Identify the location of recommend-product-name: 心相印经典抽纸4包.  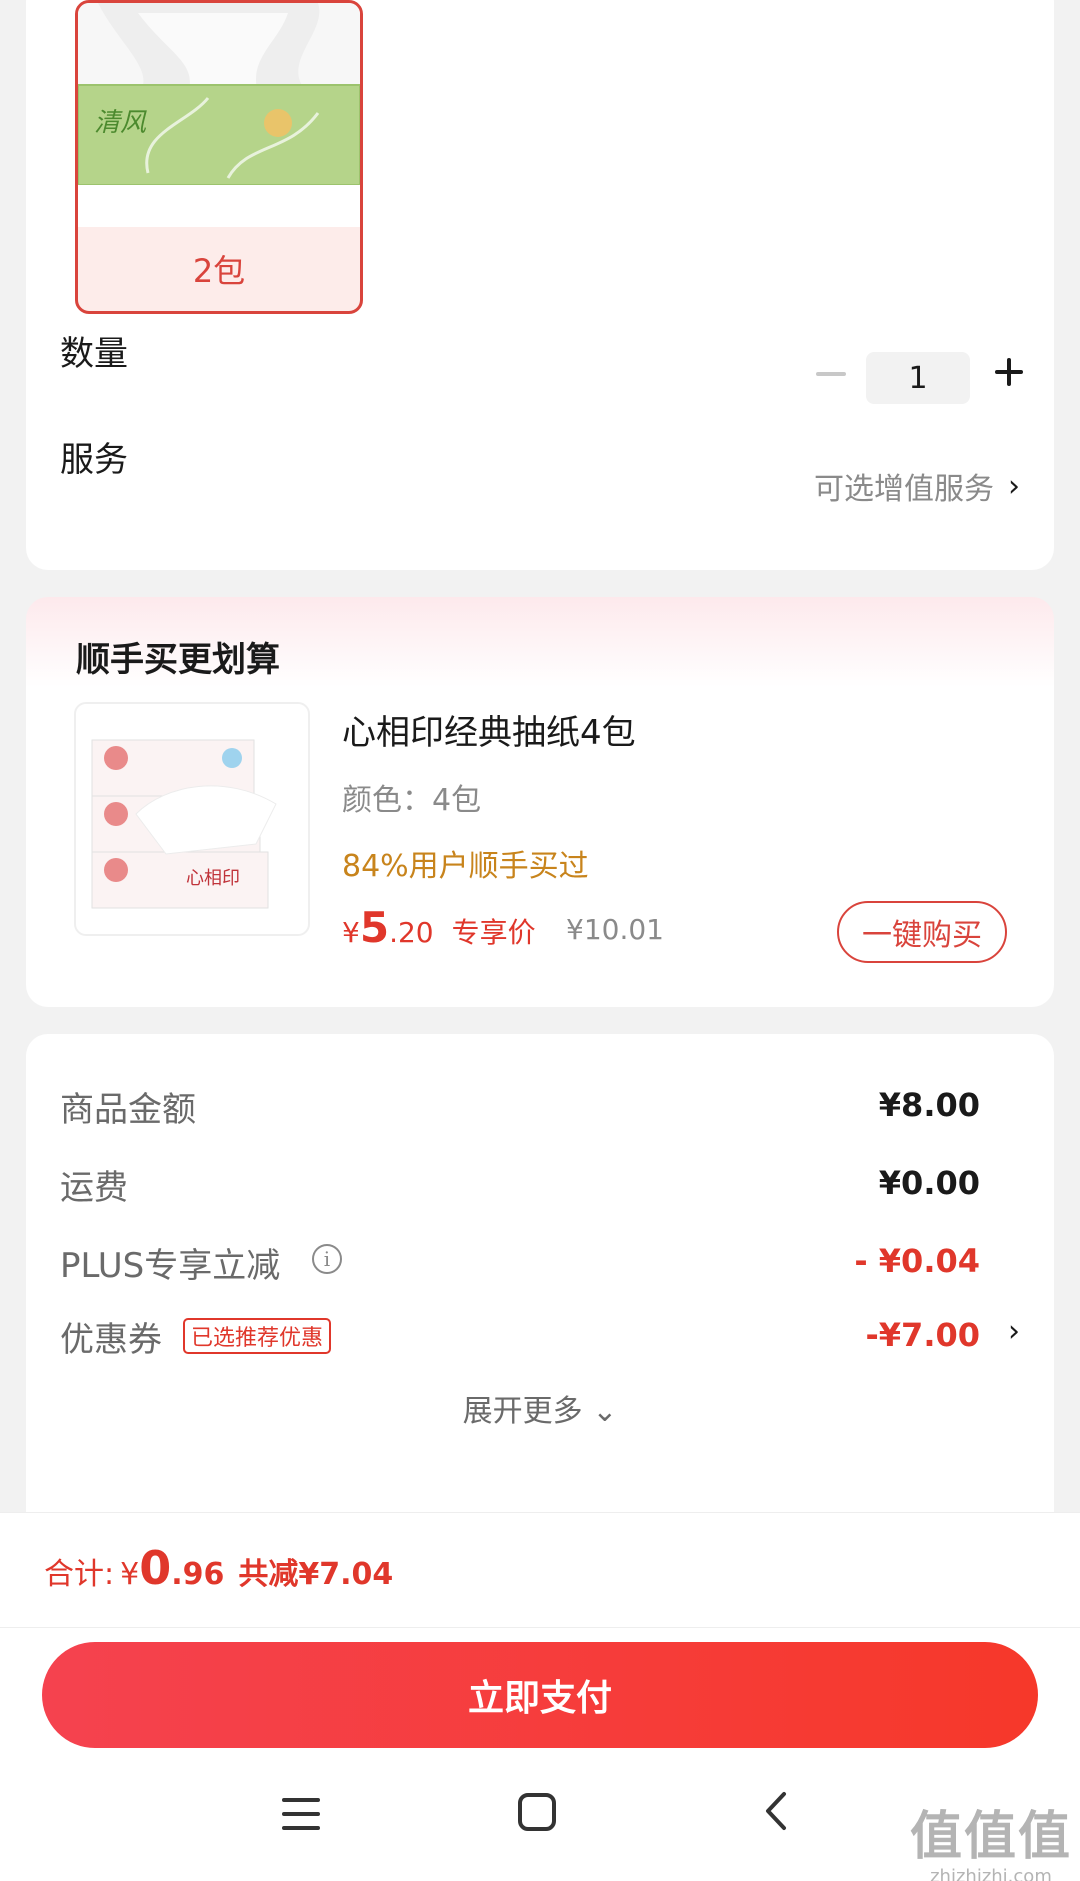
(489, 729).